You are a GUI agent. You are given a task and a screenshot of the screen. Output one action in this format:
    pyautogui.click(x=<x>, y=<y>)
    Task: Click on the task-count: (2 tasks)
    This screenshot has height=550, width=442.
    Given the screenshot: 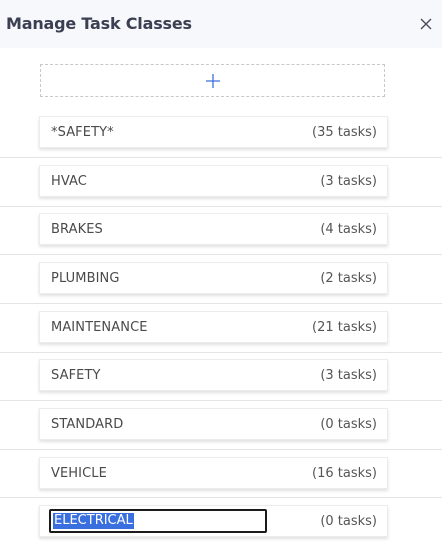 What is the action you would take?
    pyautogui.click(x=348, y=278)
    